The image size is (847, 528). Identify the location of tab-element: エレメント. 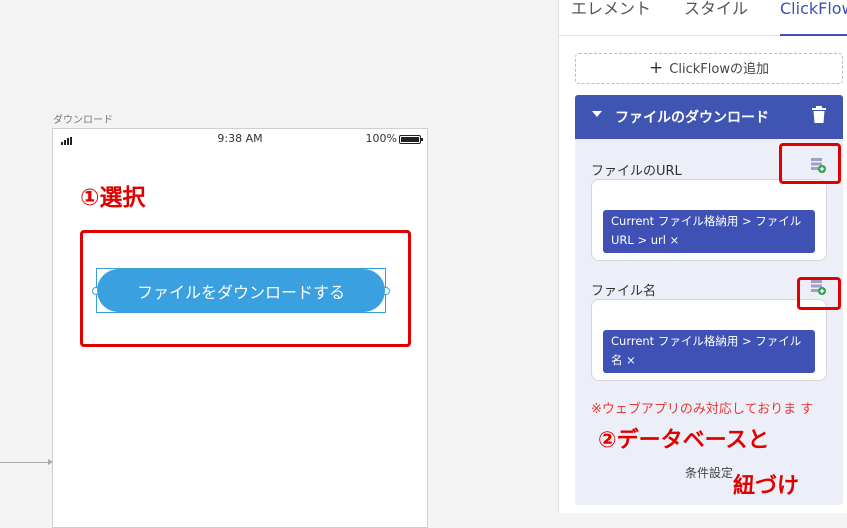
(611, 18).